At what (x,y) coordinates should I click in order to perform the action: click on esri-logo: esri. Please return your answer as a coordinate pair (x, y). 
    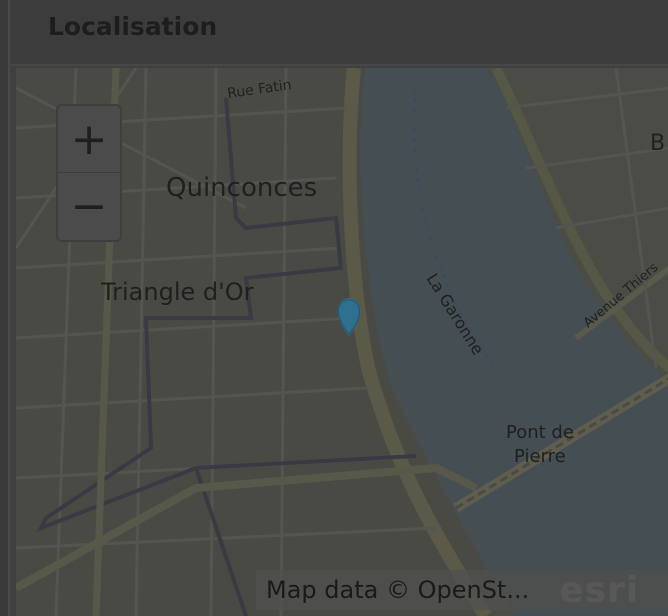
    Looking at the image, I should click on (599, 590).